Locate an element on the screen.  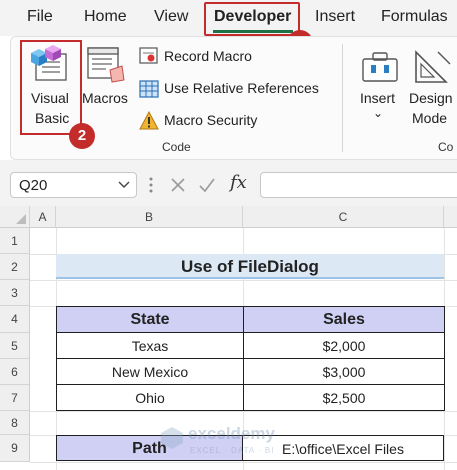
select-all-corner is located at coordinates (15, 217).